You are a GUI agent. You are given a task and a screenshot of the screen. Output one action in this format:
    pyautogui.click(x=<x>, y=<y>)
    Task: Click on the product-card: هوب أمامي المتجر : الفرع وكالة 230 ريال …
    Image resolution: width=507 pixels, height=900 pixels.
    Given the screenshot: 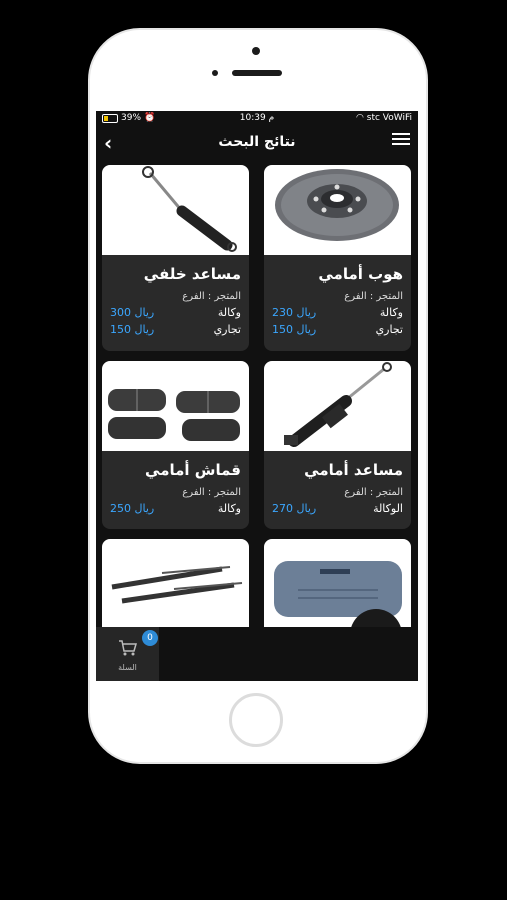 What is the action you would take?
    pyautogui.click(x=337, y=258)
    